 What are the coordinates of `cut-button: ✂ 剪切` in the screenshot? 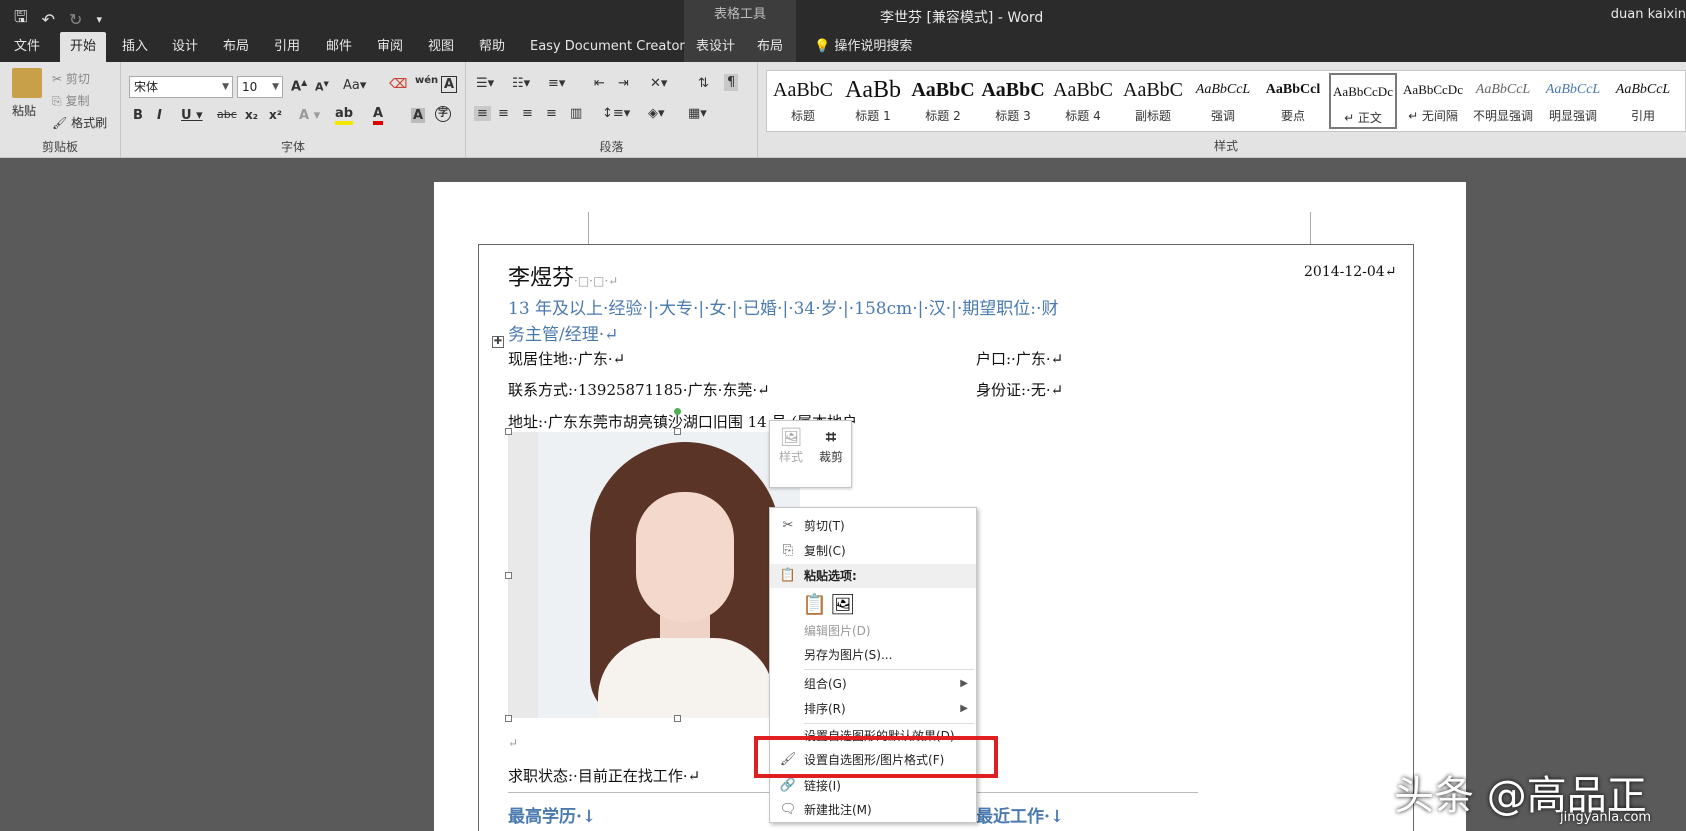 It's located at (71, 78).